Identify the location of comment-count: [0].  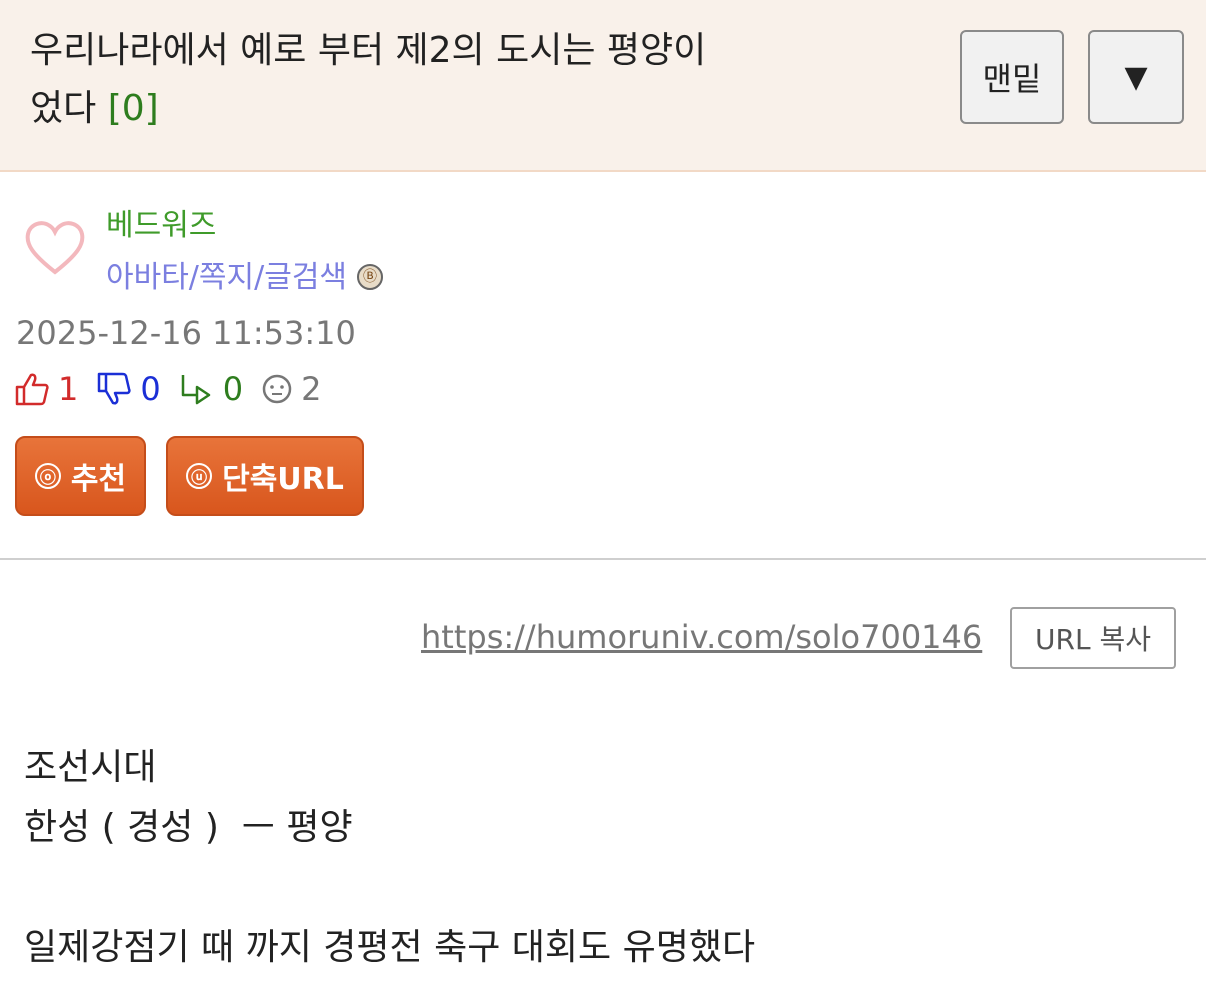
(133, 108).